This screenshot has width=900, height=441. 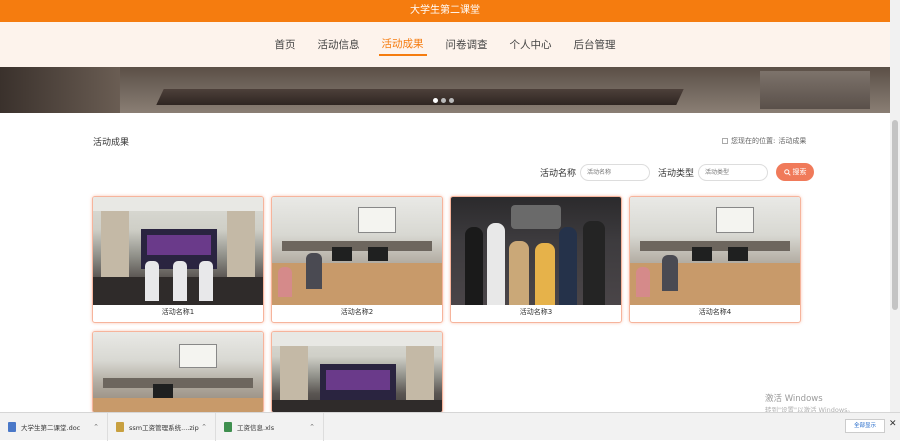 What do you see at coordinates (178, 312) in the screenshot?
I see `result-caption: 活动名称1` at bounding box center [178, 312].